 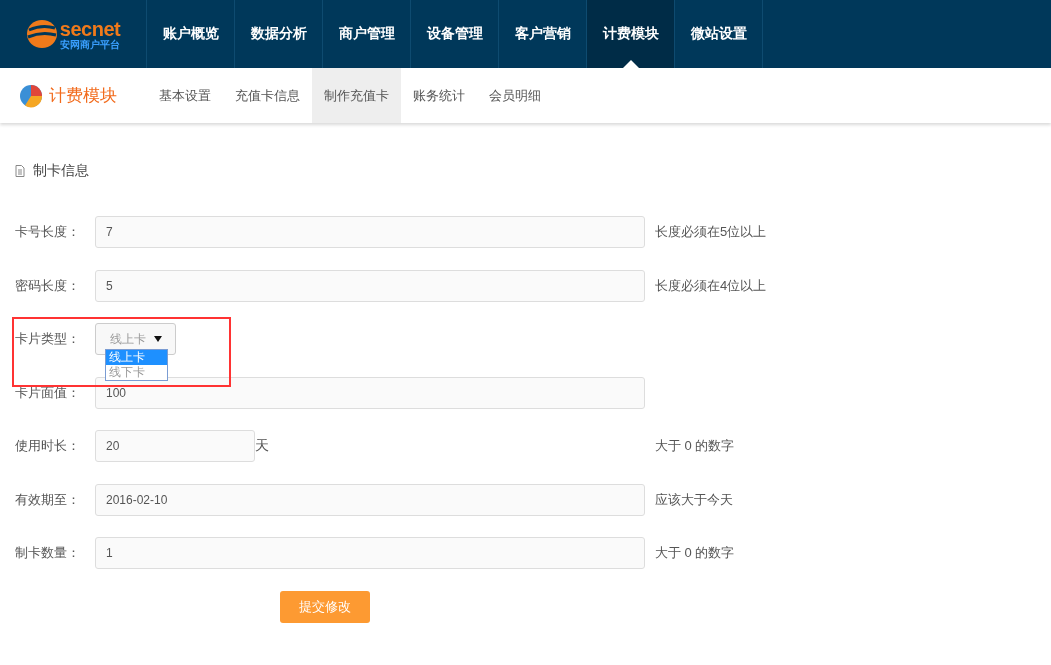 What do you see at coordinates (711, 285) in the screenshot?
I see `field-hint: 长度必须在4位以上` at bounding box center [711, 285].